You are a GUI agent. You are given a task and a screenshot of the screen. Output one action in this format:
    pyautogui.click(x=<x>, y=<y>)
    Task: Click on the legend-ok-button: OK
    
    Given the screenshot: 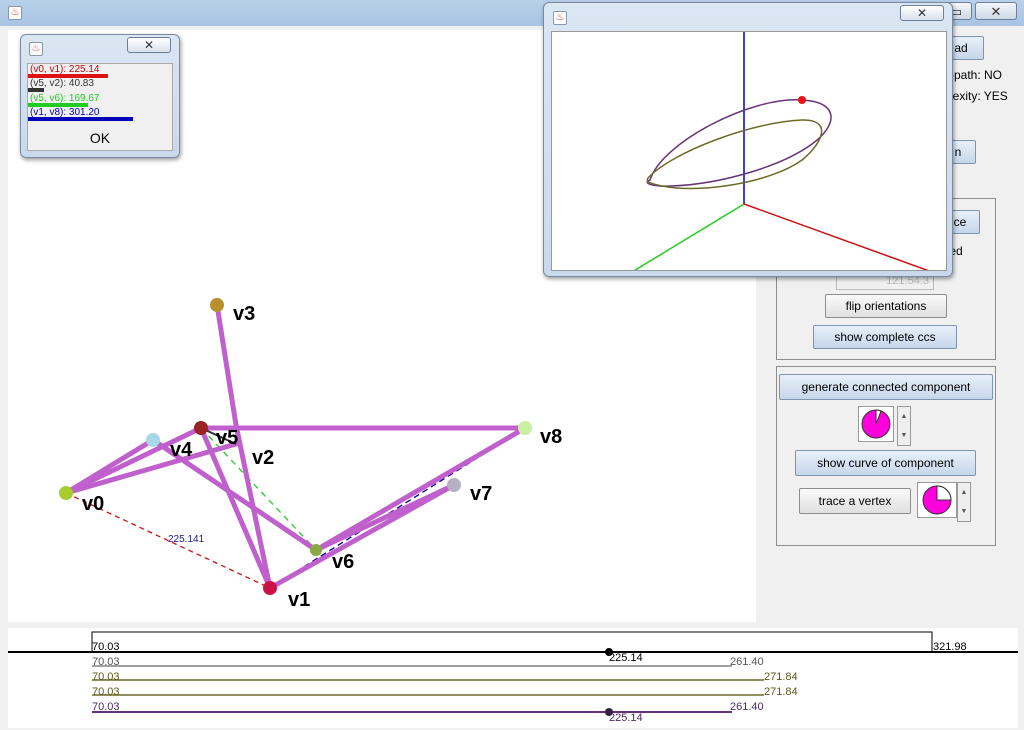 What is the action you would take?
    pyautogui.click(x=100, y=138)
    